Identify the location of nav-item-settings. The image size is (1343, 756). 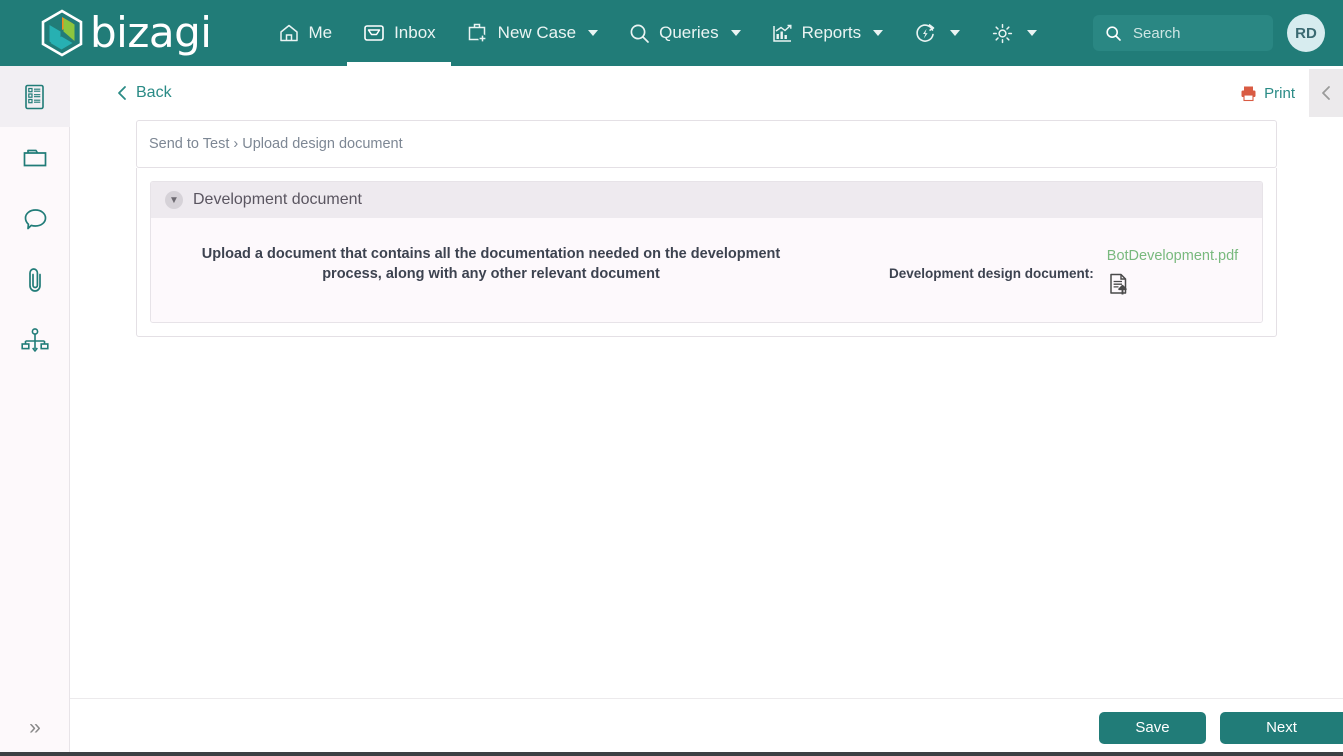
(1013, 33).